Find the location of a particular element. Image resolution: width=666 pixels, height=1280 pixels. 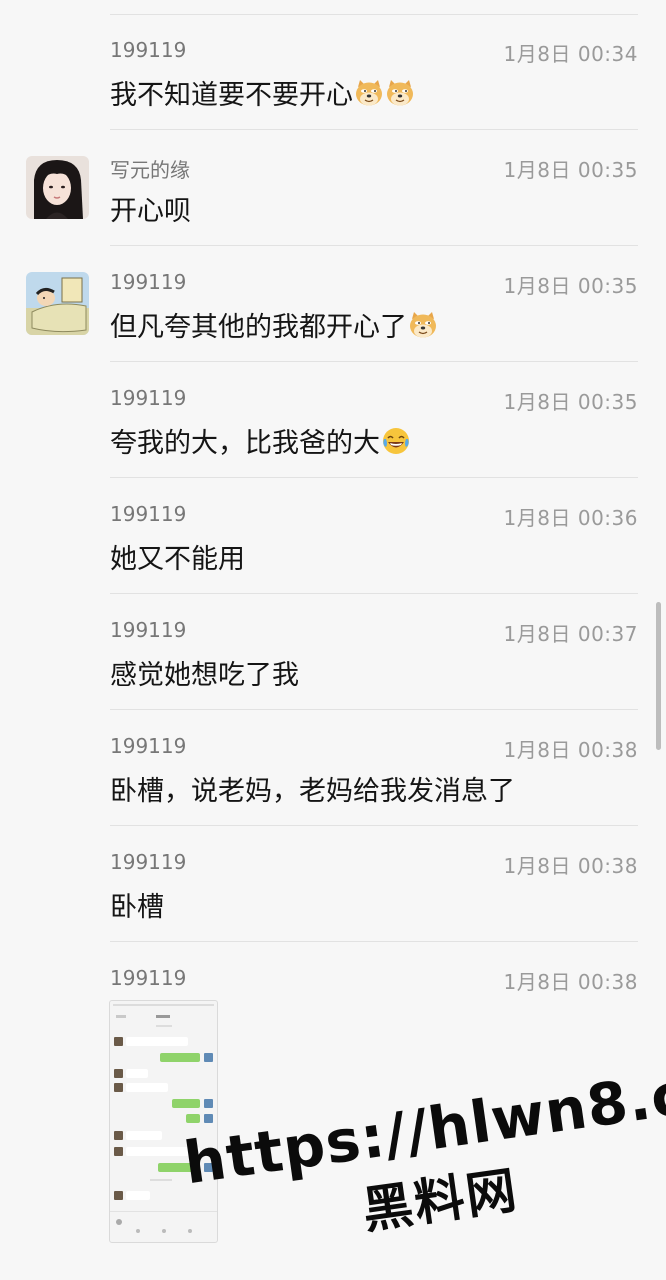

message-item: 199119 1月8日 00:38 卧槽 is located at coordinates (333, 884).